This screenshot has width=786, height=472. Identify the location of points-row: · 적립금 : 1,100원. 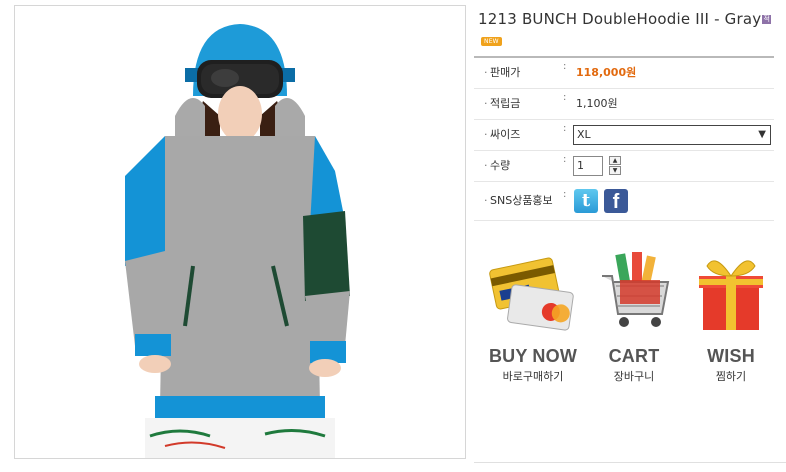
(624, 104).